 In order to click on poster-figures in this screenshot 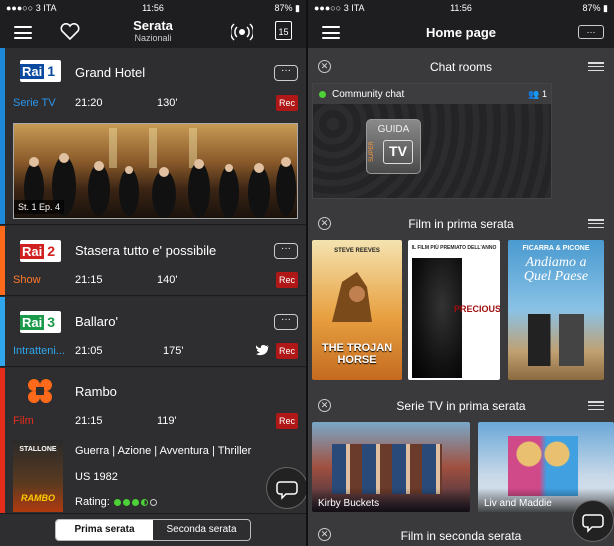, I will do `click(556, 340)`.